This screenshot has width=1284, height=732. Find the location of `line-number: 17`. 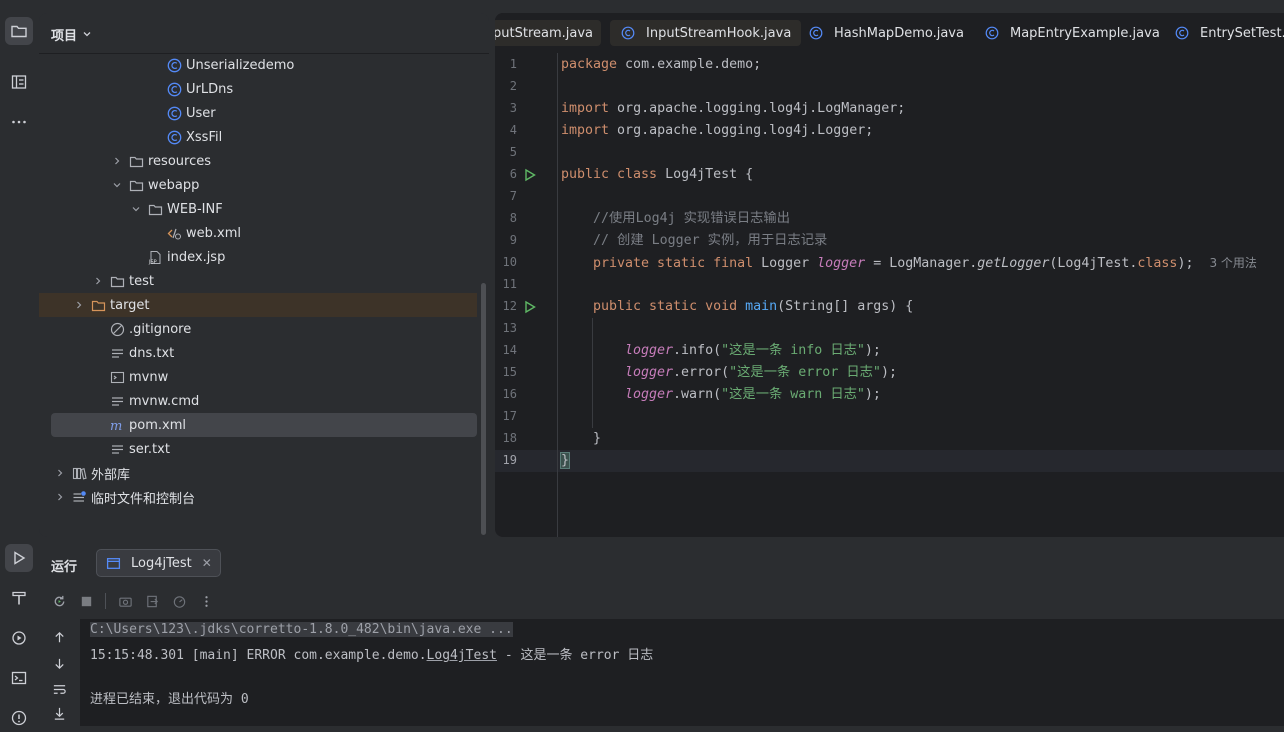

line-number: 17 is located at coordinates (509, 416).